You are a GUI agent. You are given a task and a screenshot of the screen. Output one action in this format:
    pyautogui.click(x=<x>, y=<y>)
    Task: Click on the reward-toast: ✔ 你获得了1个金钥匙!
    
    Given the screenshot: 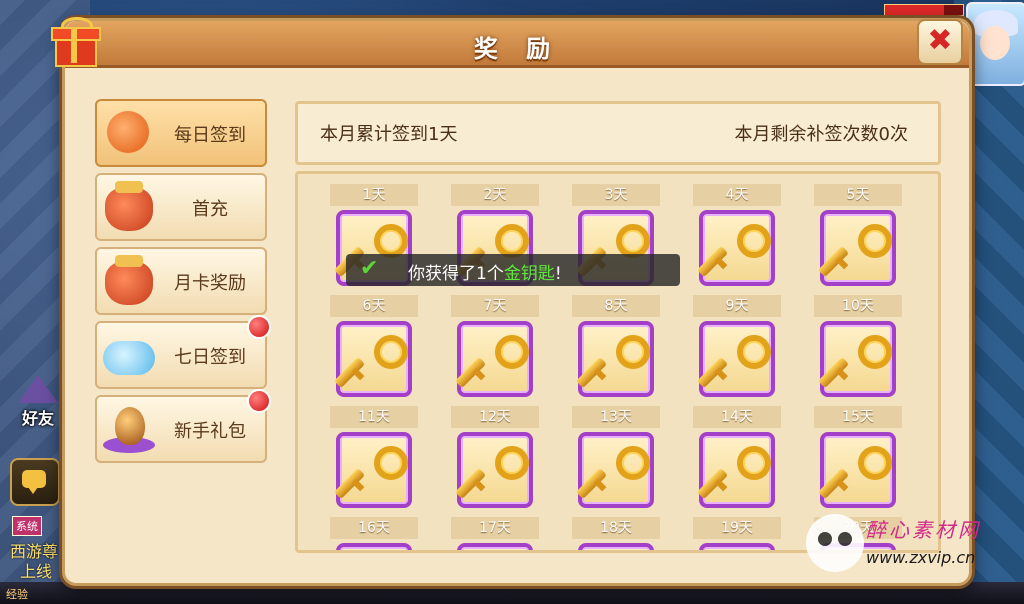 What is the action you would take?
    pyautogui.click(x=513, y=270)
    